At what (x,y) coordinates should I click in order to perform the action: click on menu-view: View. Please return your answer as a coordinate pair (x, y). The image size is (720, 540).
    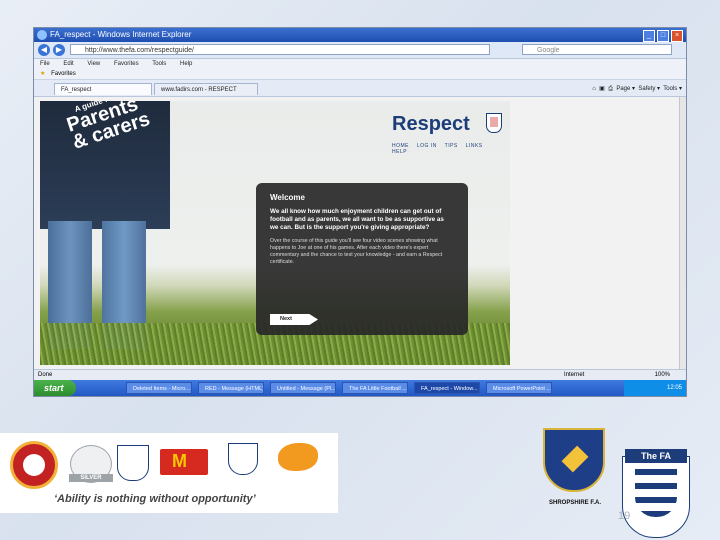
    Looking at the image, I should click on (93, 64).